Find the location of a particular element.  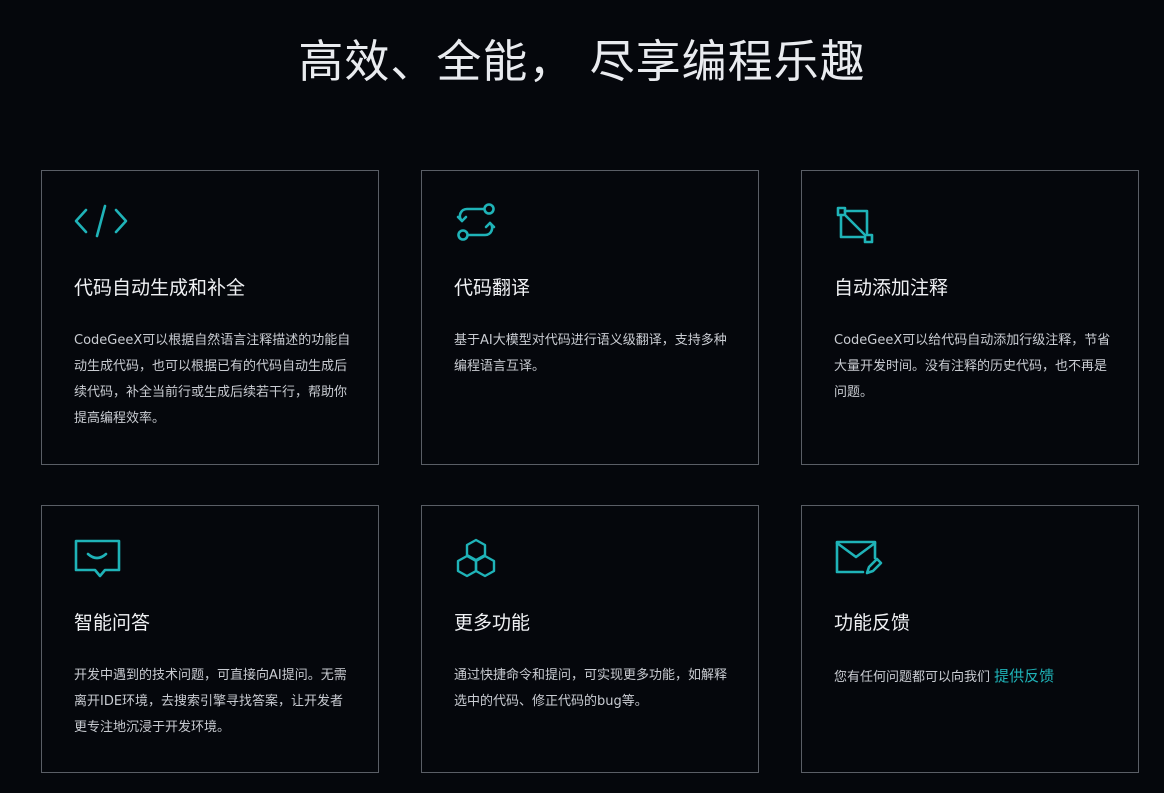

feature-card-code-translation: 代码翻译 基于AI大模型对代码进行语义级翻译，支持多种编程语言互译。 is located at coordinates (590, 317).